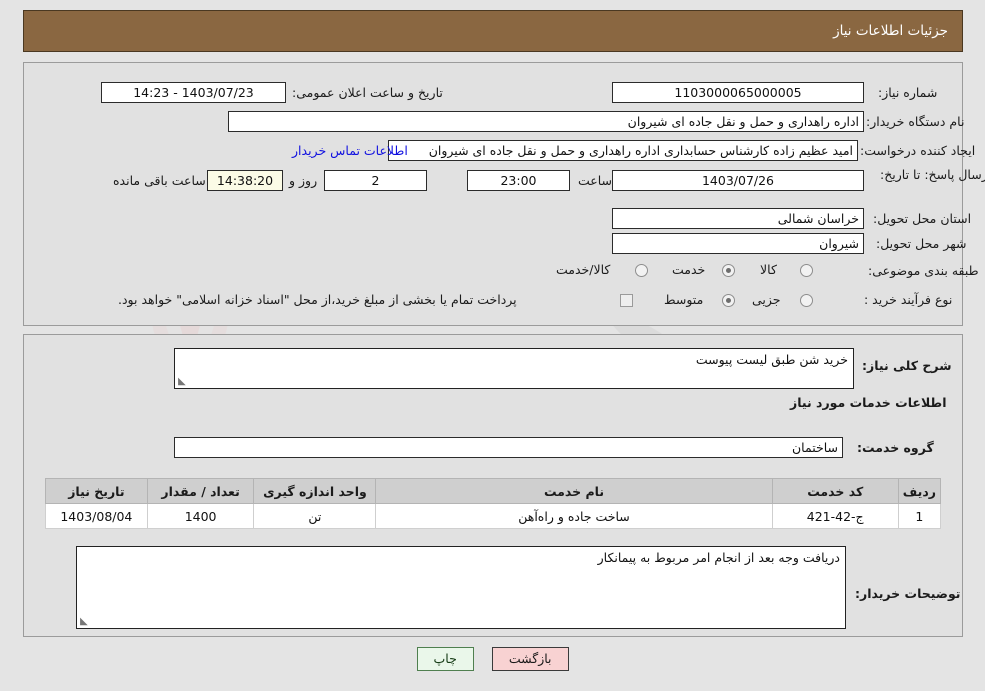 Image resolution: width=985 pixels, height=691 pixels. I want to click on back-button: بازگشت, so click(530, 659).